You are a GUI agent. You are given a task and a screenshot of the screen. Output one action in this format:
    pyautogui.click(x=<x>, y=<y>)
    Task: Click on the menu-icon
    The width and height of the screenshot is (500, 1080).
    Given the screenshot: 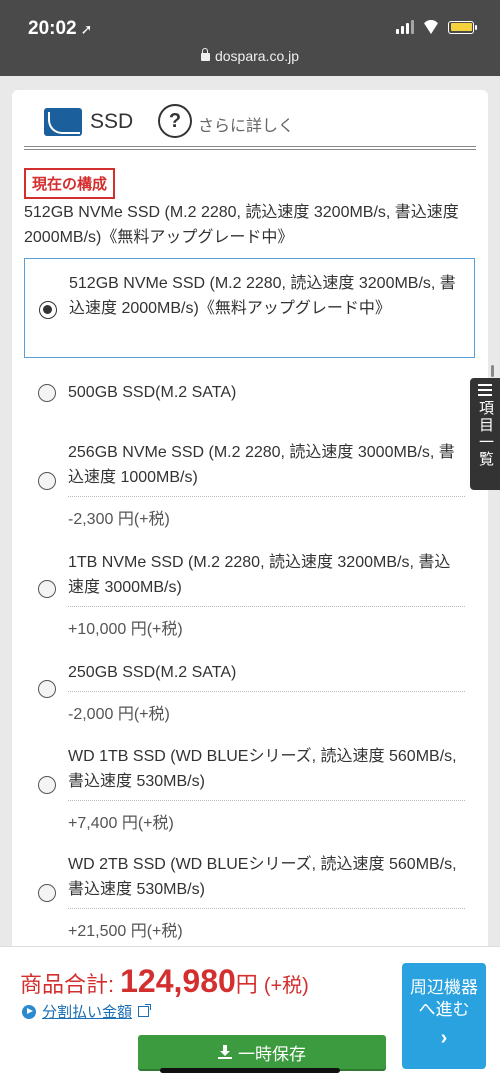 What is the action you would take?
    pyautogui.click(x=485, y=390)
    